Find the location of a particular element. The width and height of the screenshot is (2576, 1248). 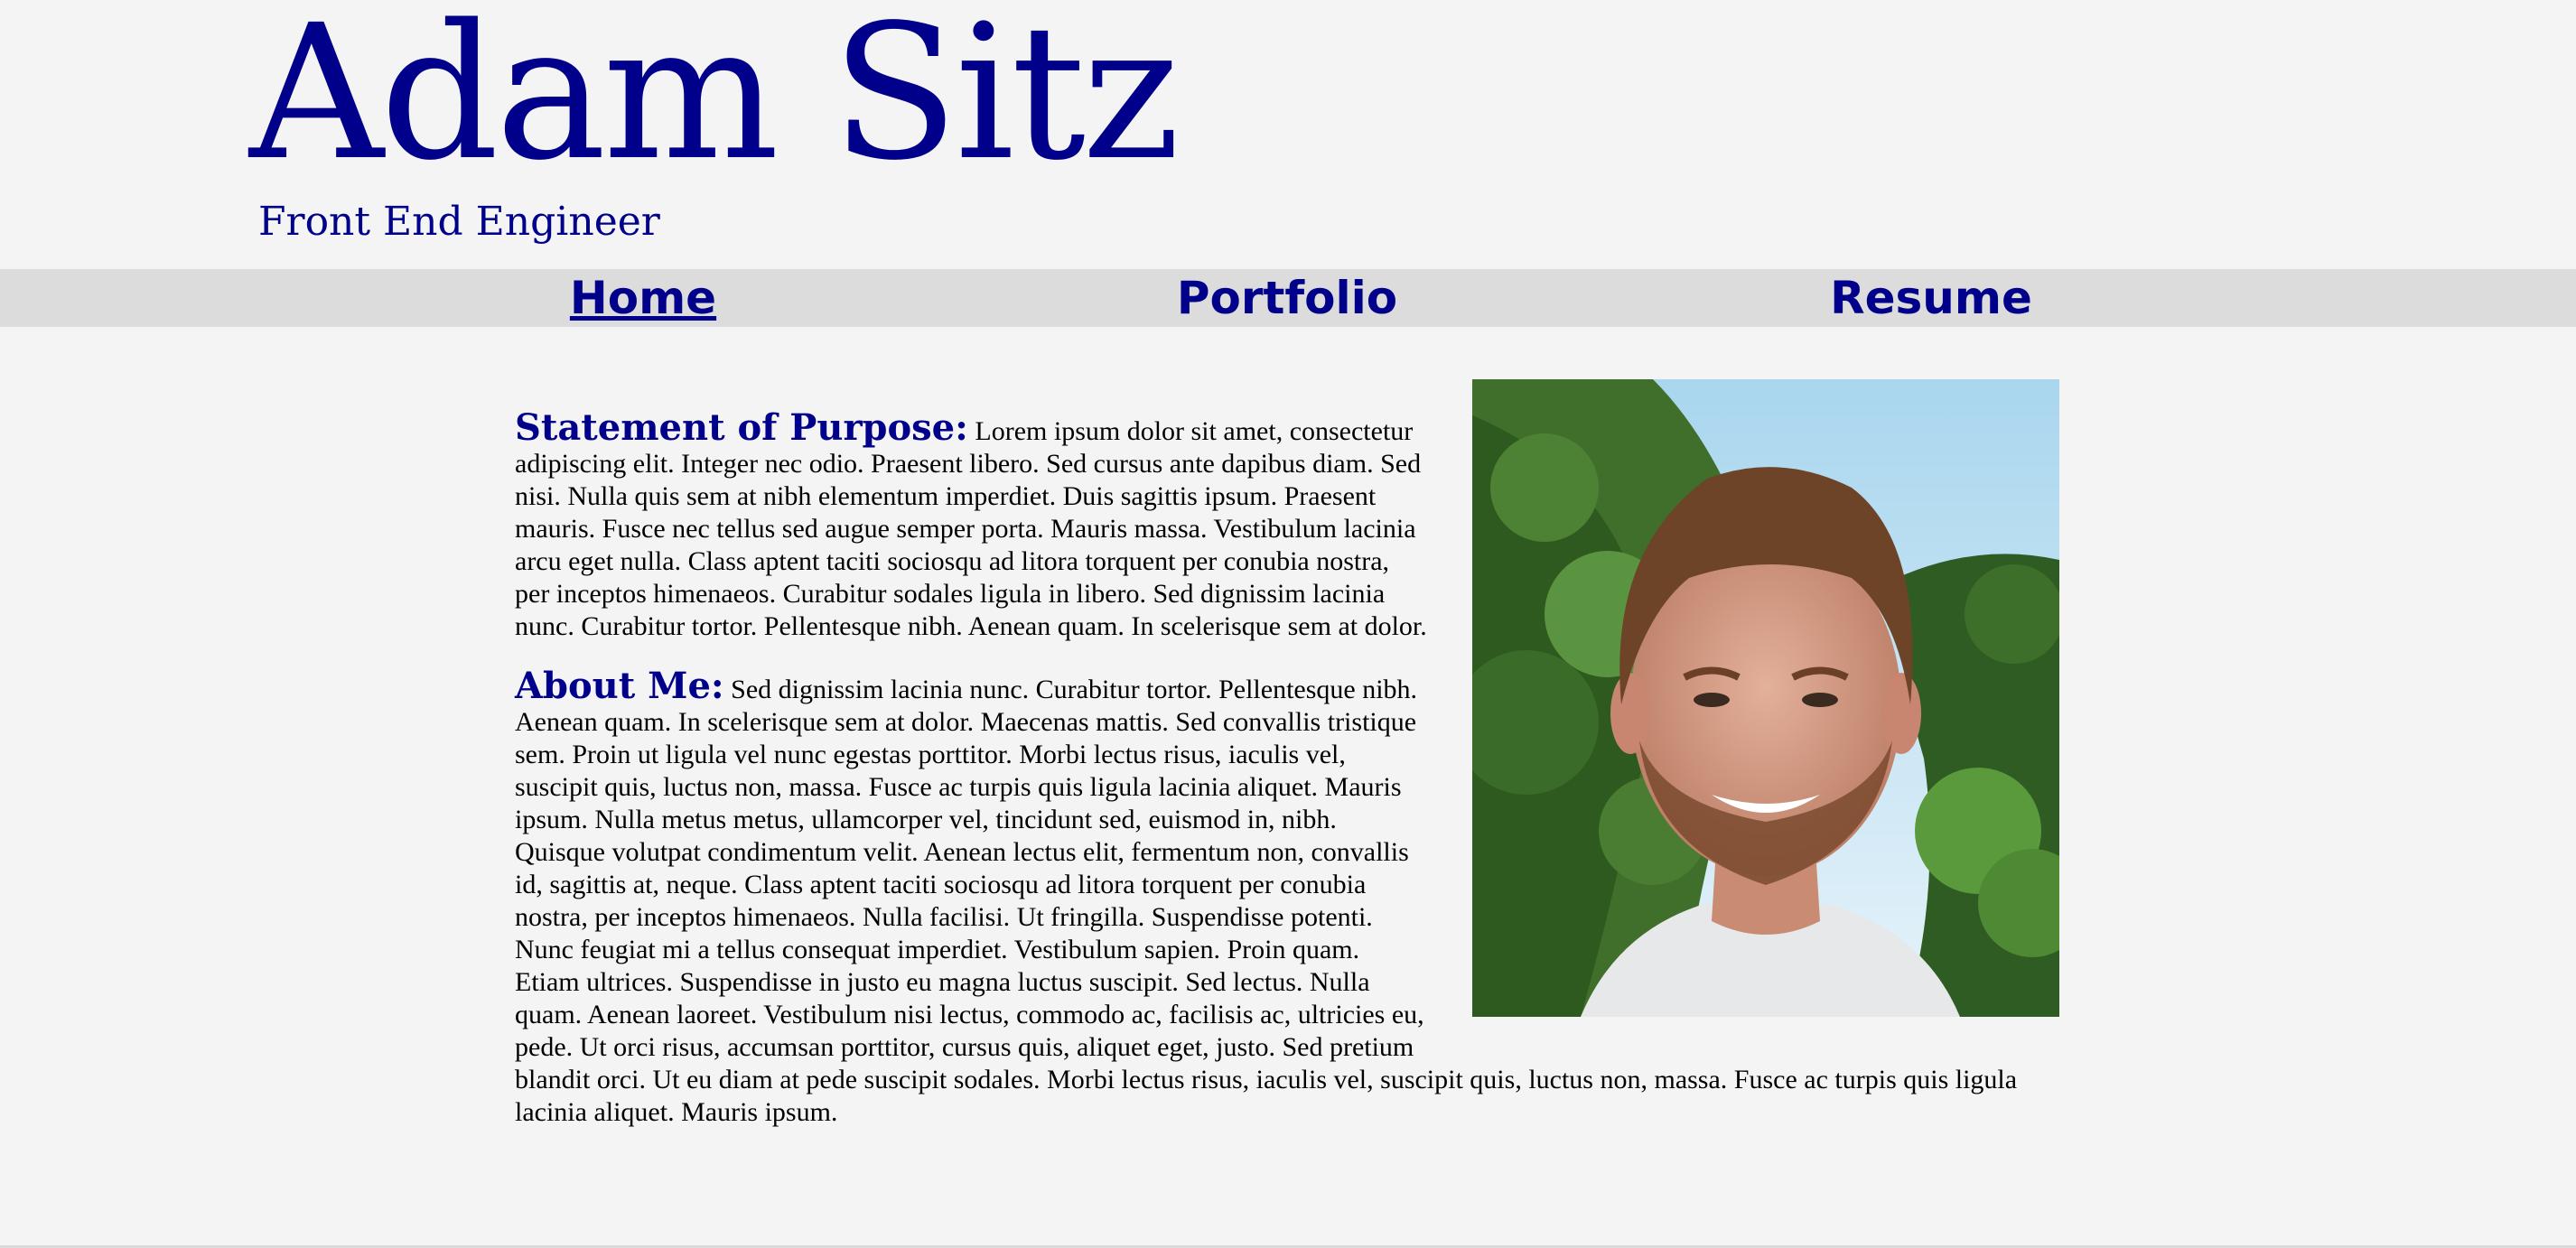

nav-bar: Home Portfolio Resume is located at coordinates (1288, 298).